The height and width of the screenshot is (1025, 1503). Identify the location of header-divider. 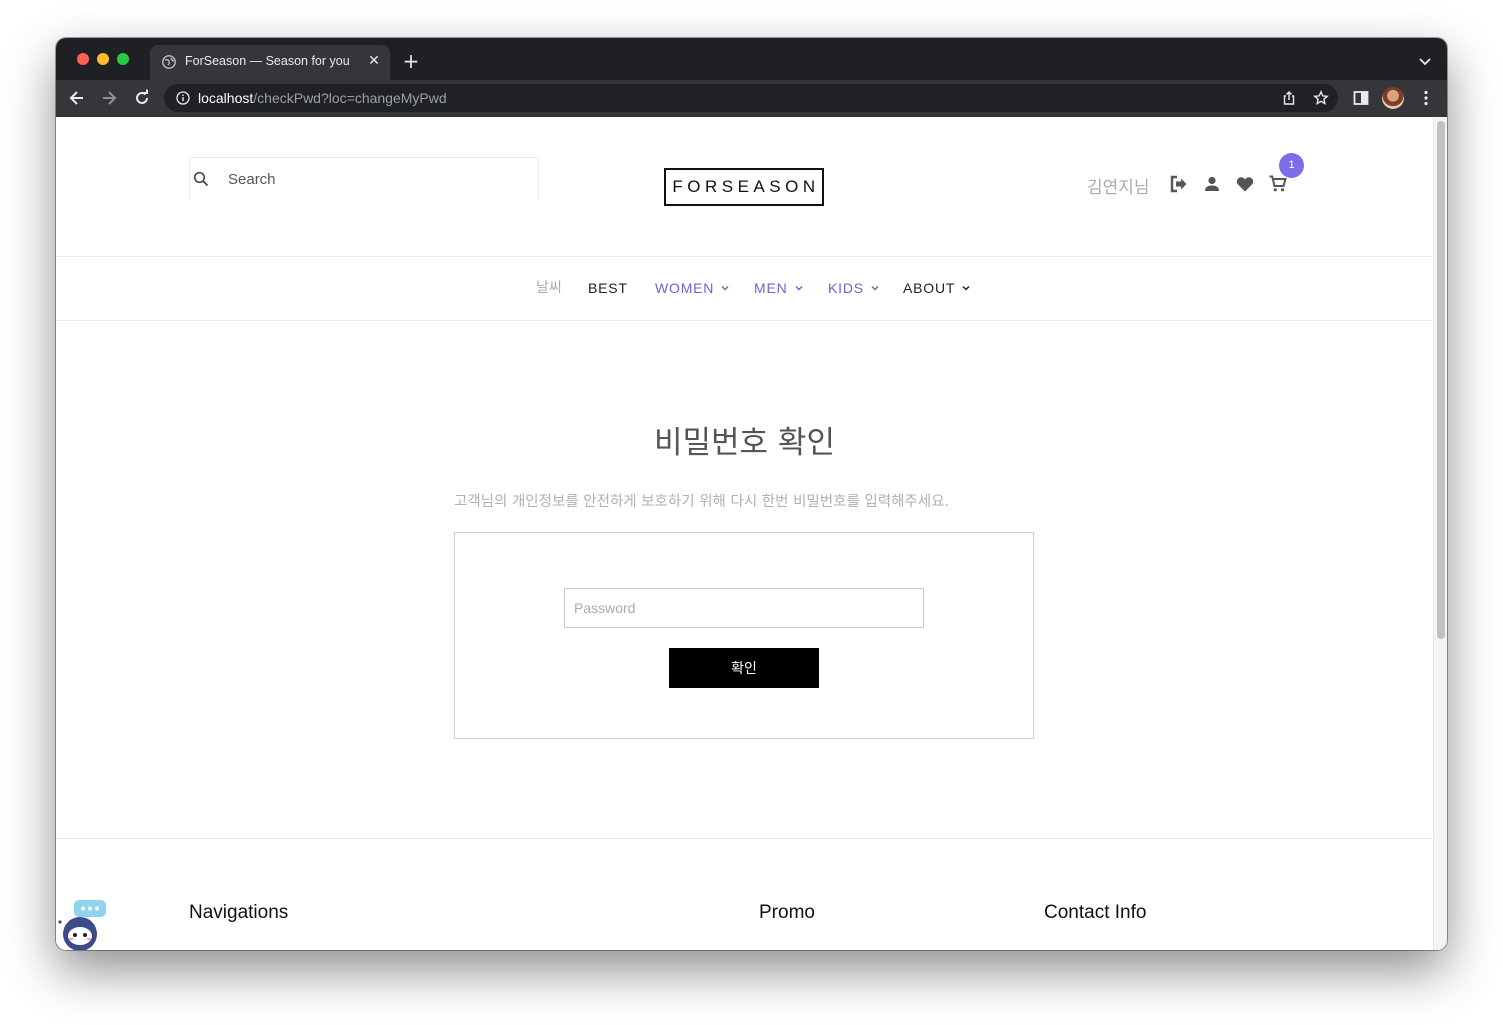
(744, 256).